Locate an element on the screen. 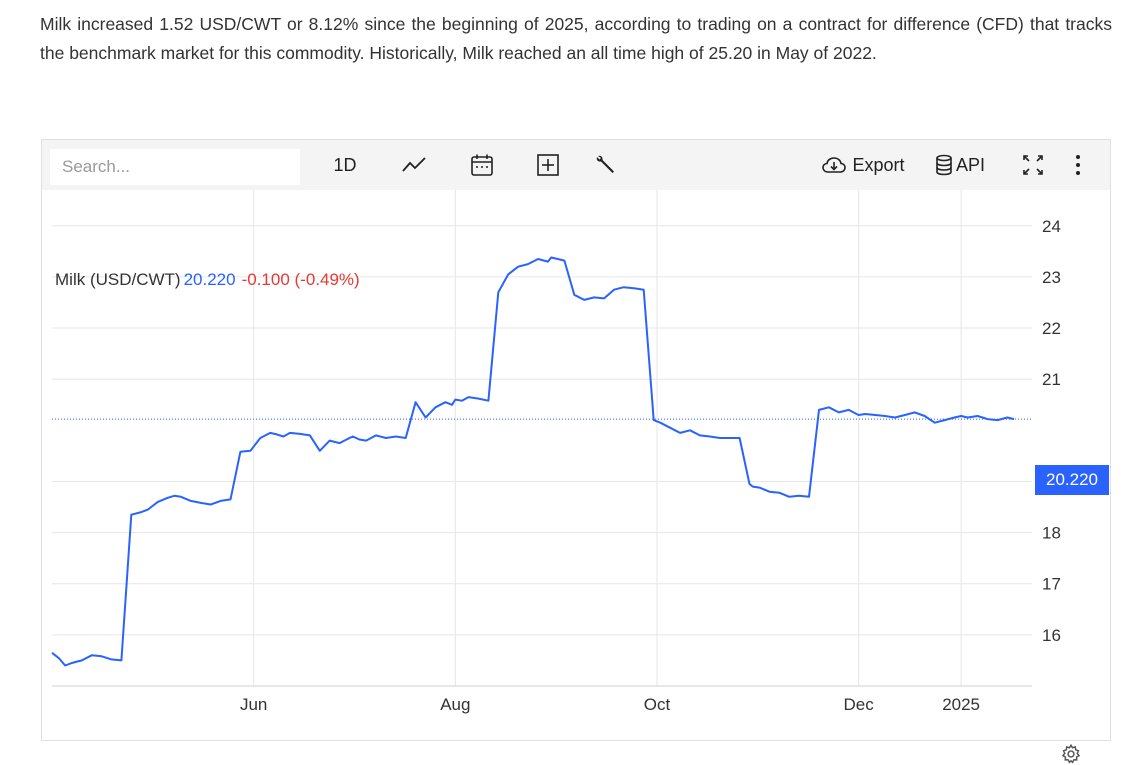  y-tick-label: 24 is located at coordinates (1051, 226).